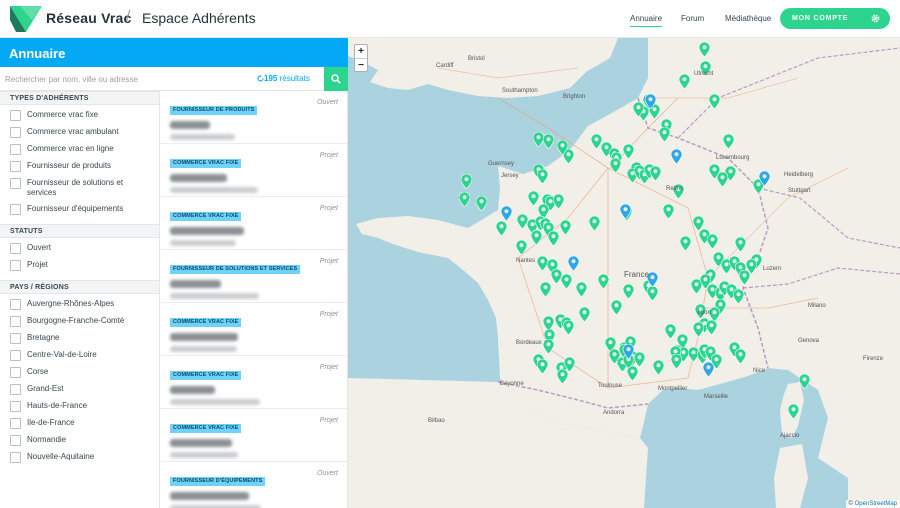 The height and width of the screenshot is (508, 900). What do you see at coordinates (26, 19) in the screenshot?
I see `reseau-vrac-logo` at bounding box center [26, 19].